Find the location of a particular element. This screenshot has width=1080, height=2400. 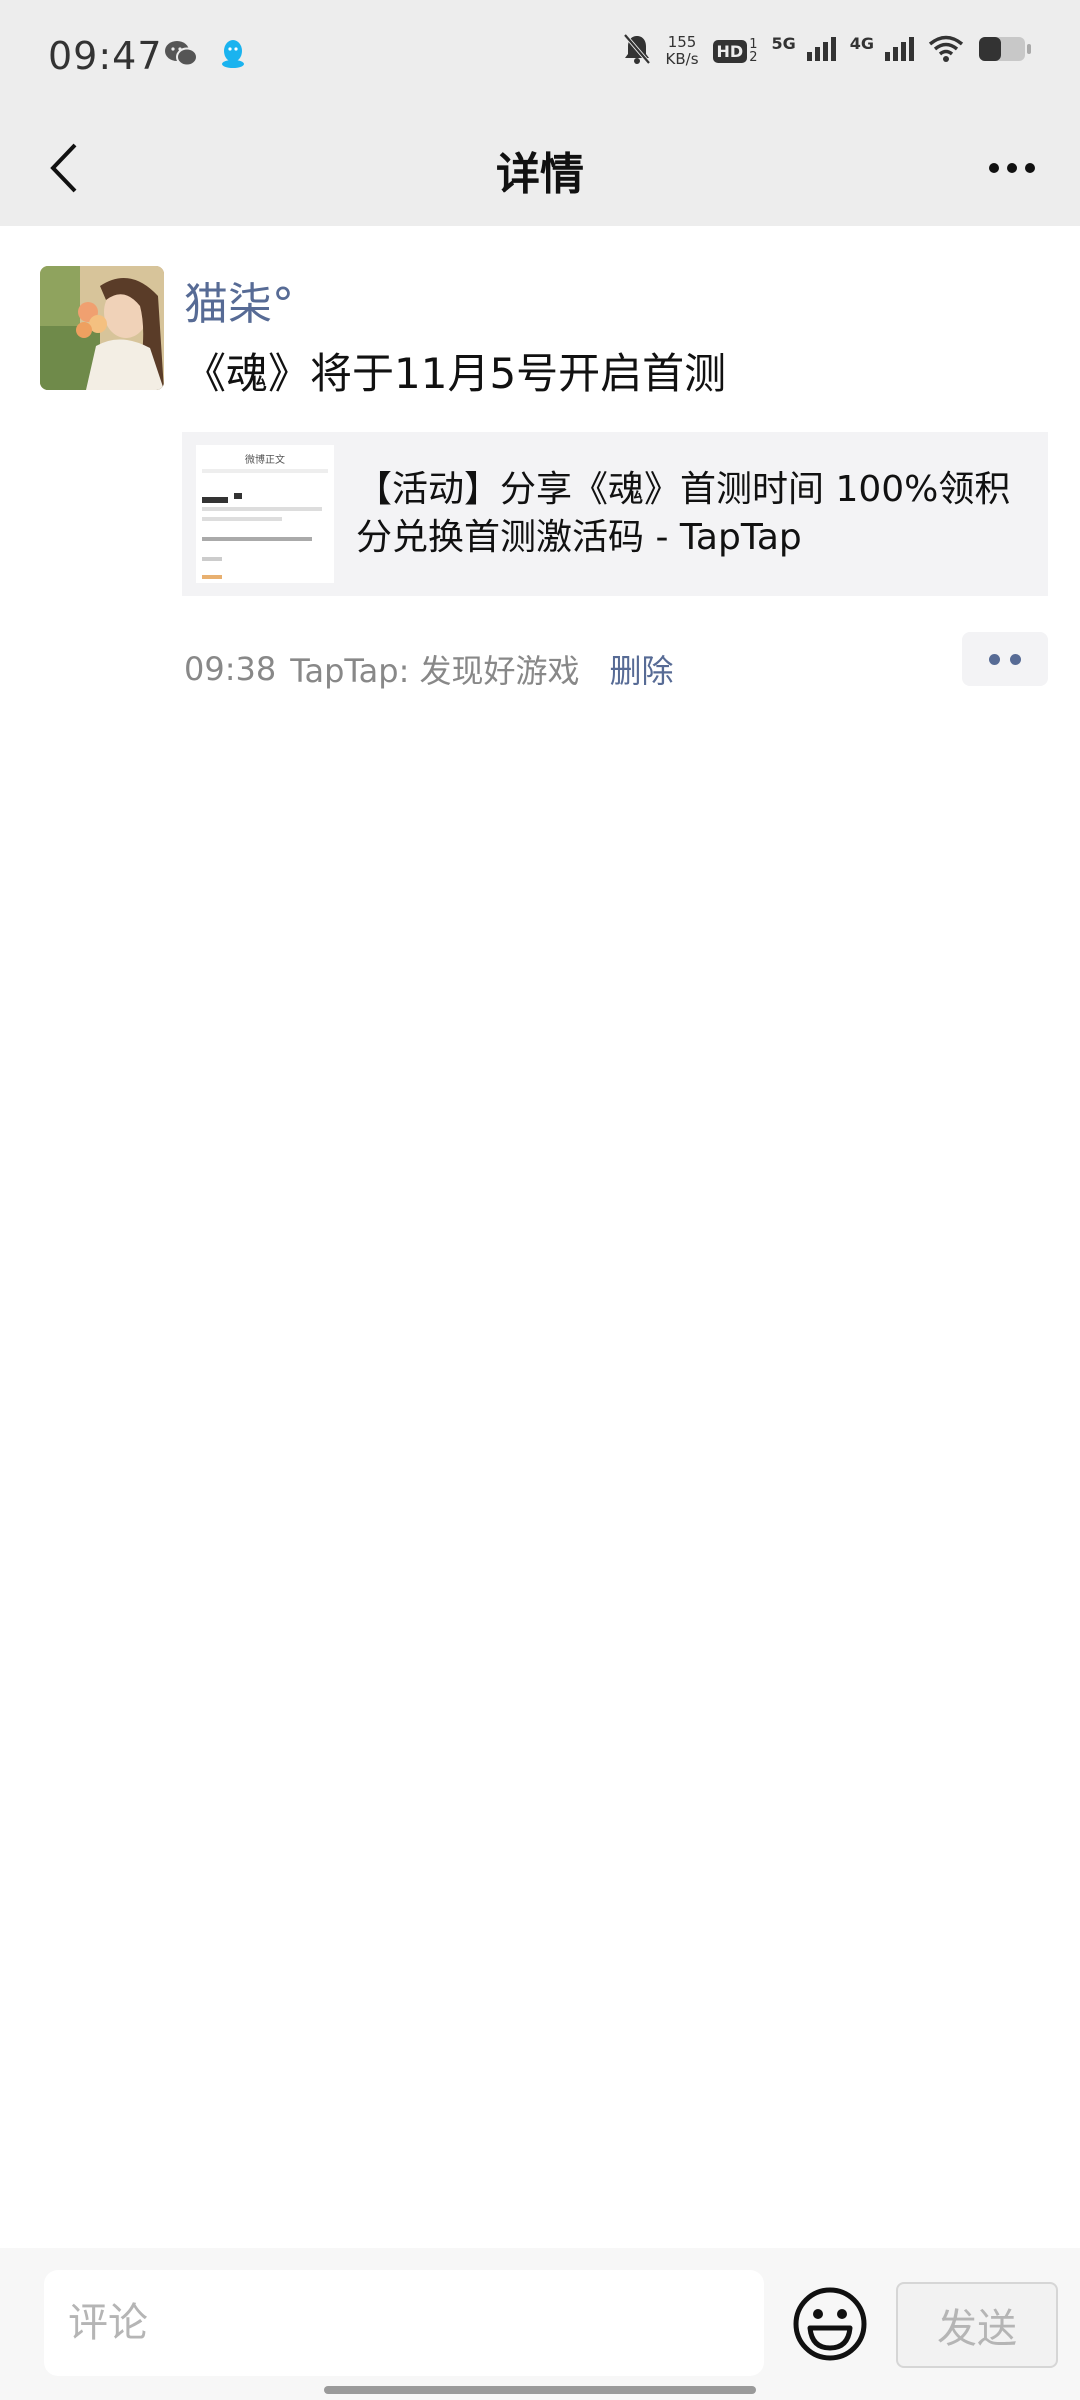

net-speed-unit: KB/s is located at coordinates (682, 59).